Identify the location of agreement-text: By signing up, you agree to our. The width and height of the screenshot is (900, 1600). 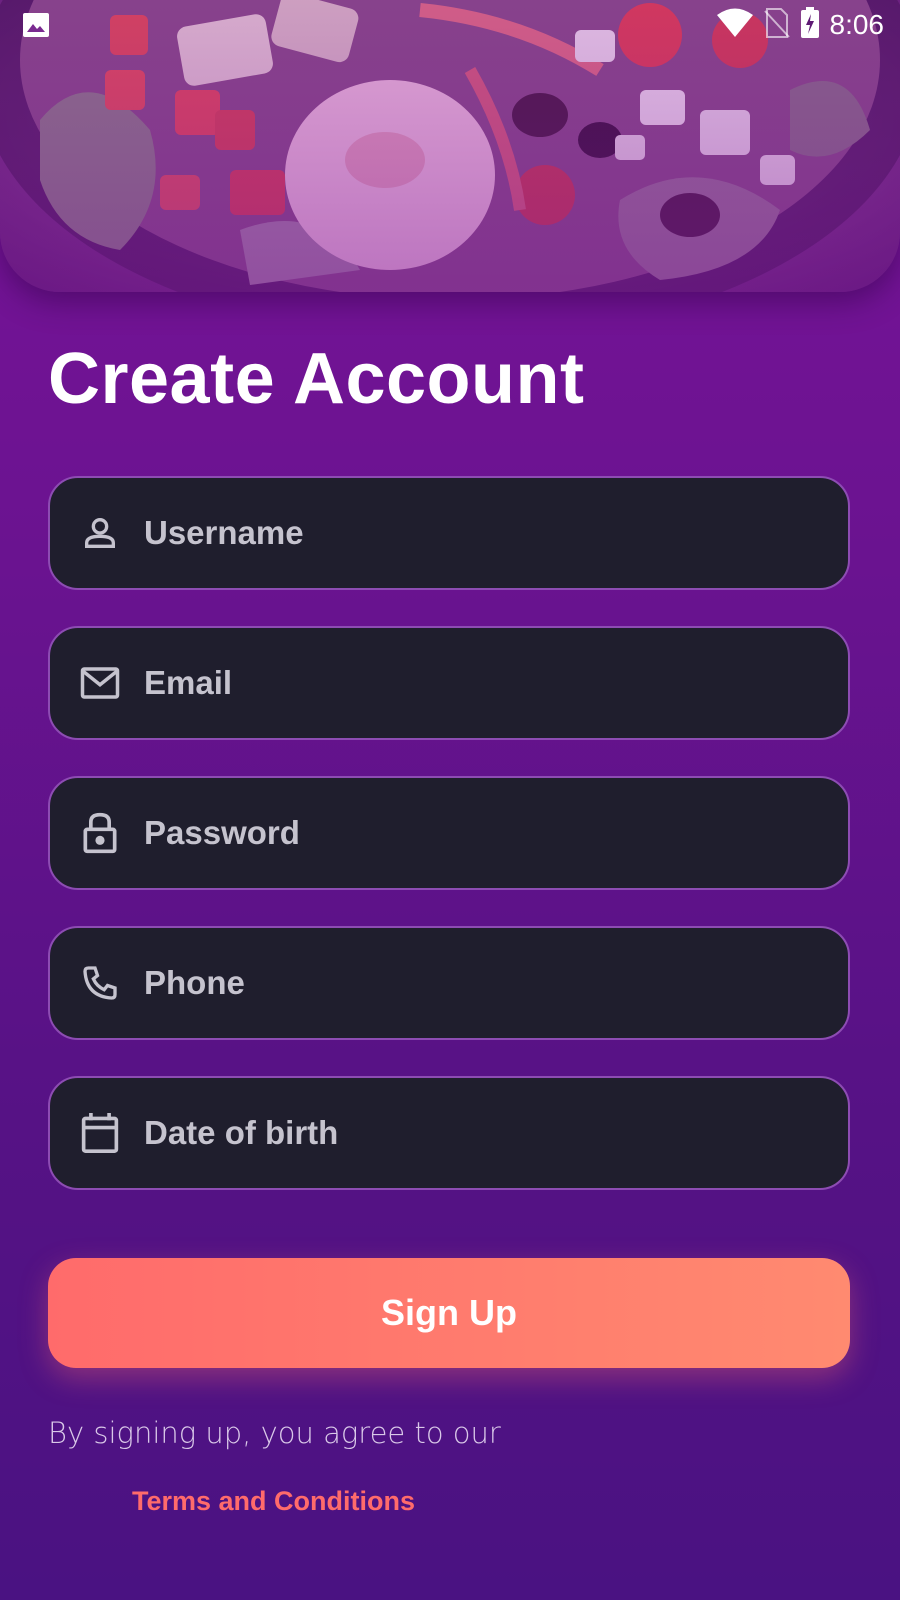
(274, 1433).